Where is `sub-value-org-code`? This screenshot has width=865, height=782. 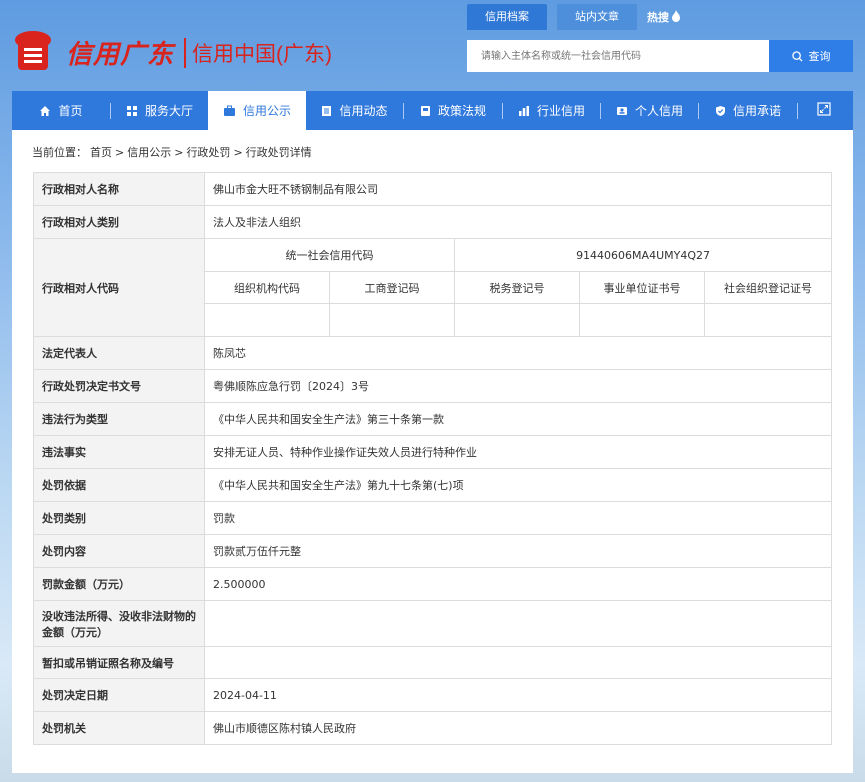
sub-value-org-code is located at coordinates (267, 320).